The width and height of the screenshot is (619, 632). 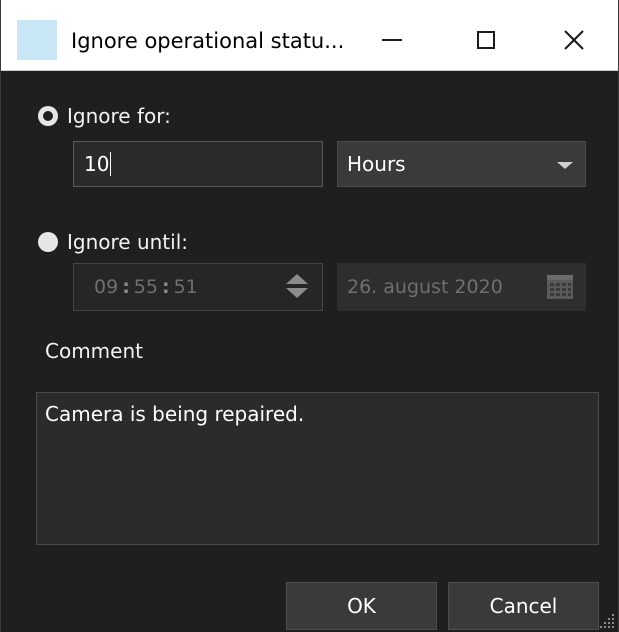 I want to click on date-picker: 26. august 2020, so click(x=461, y=287).